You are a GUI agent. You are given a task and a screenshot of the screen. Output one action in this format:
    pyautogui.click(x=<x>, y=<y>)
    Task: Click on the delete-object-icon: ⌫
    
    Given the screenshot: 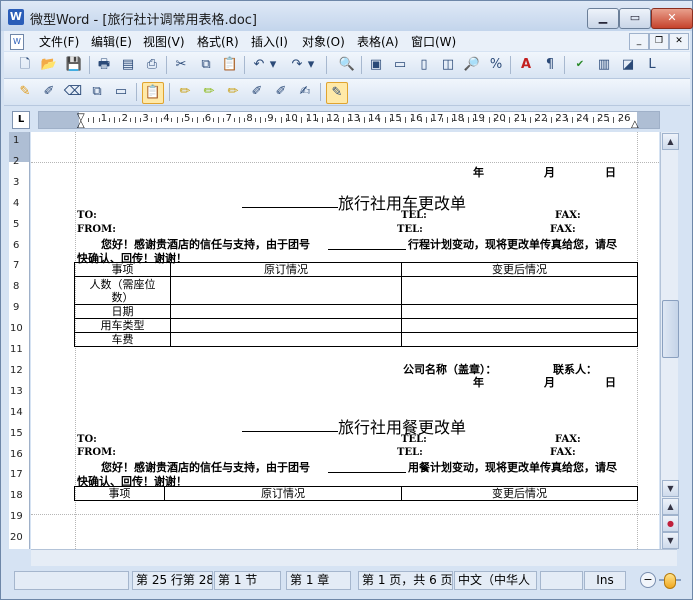 What is the action you would take?
    pyautogui.click(x=73, y=92)
    